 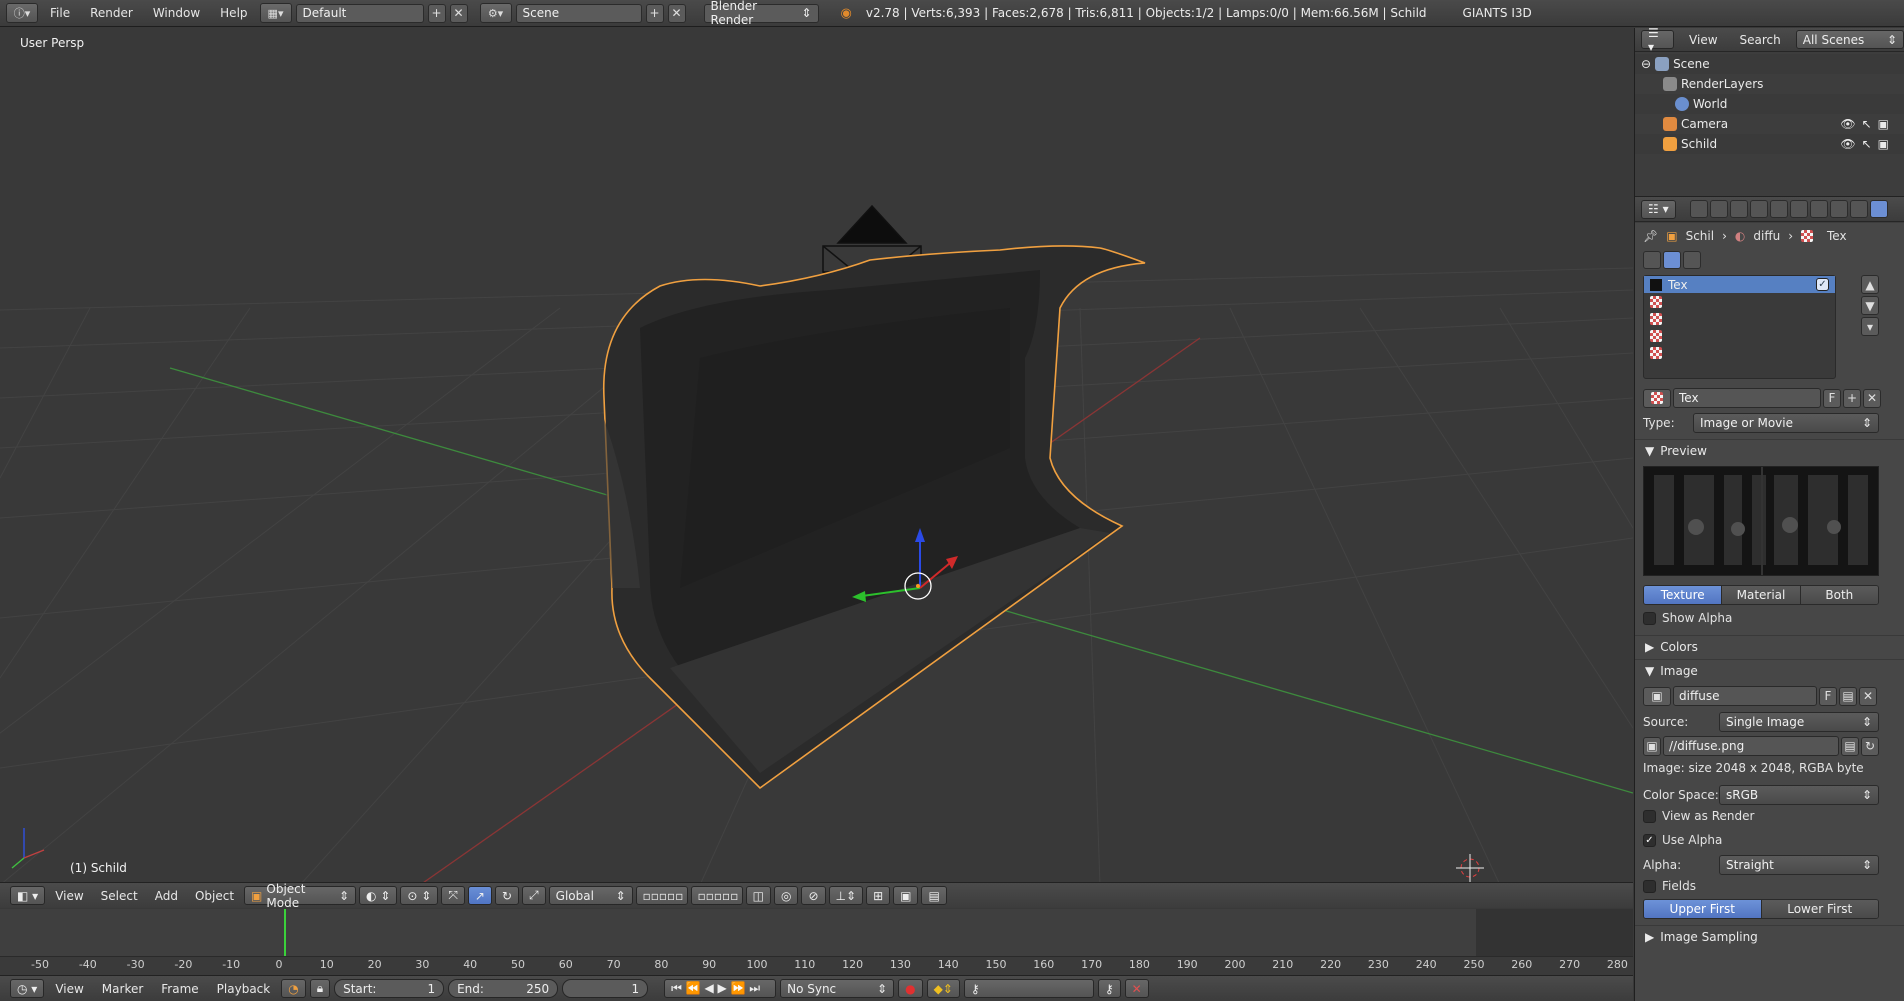 I want to click on record-keyframes-icon: ●, so click(x=910, y=988).